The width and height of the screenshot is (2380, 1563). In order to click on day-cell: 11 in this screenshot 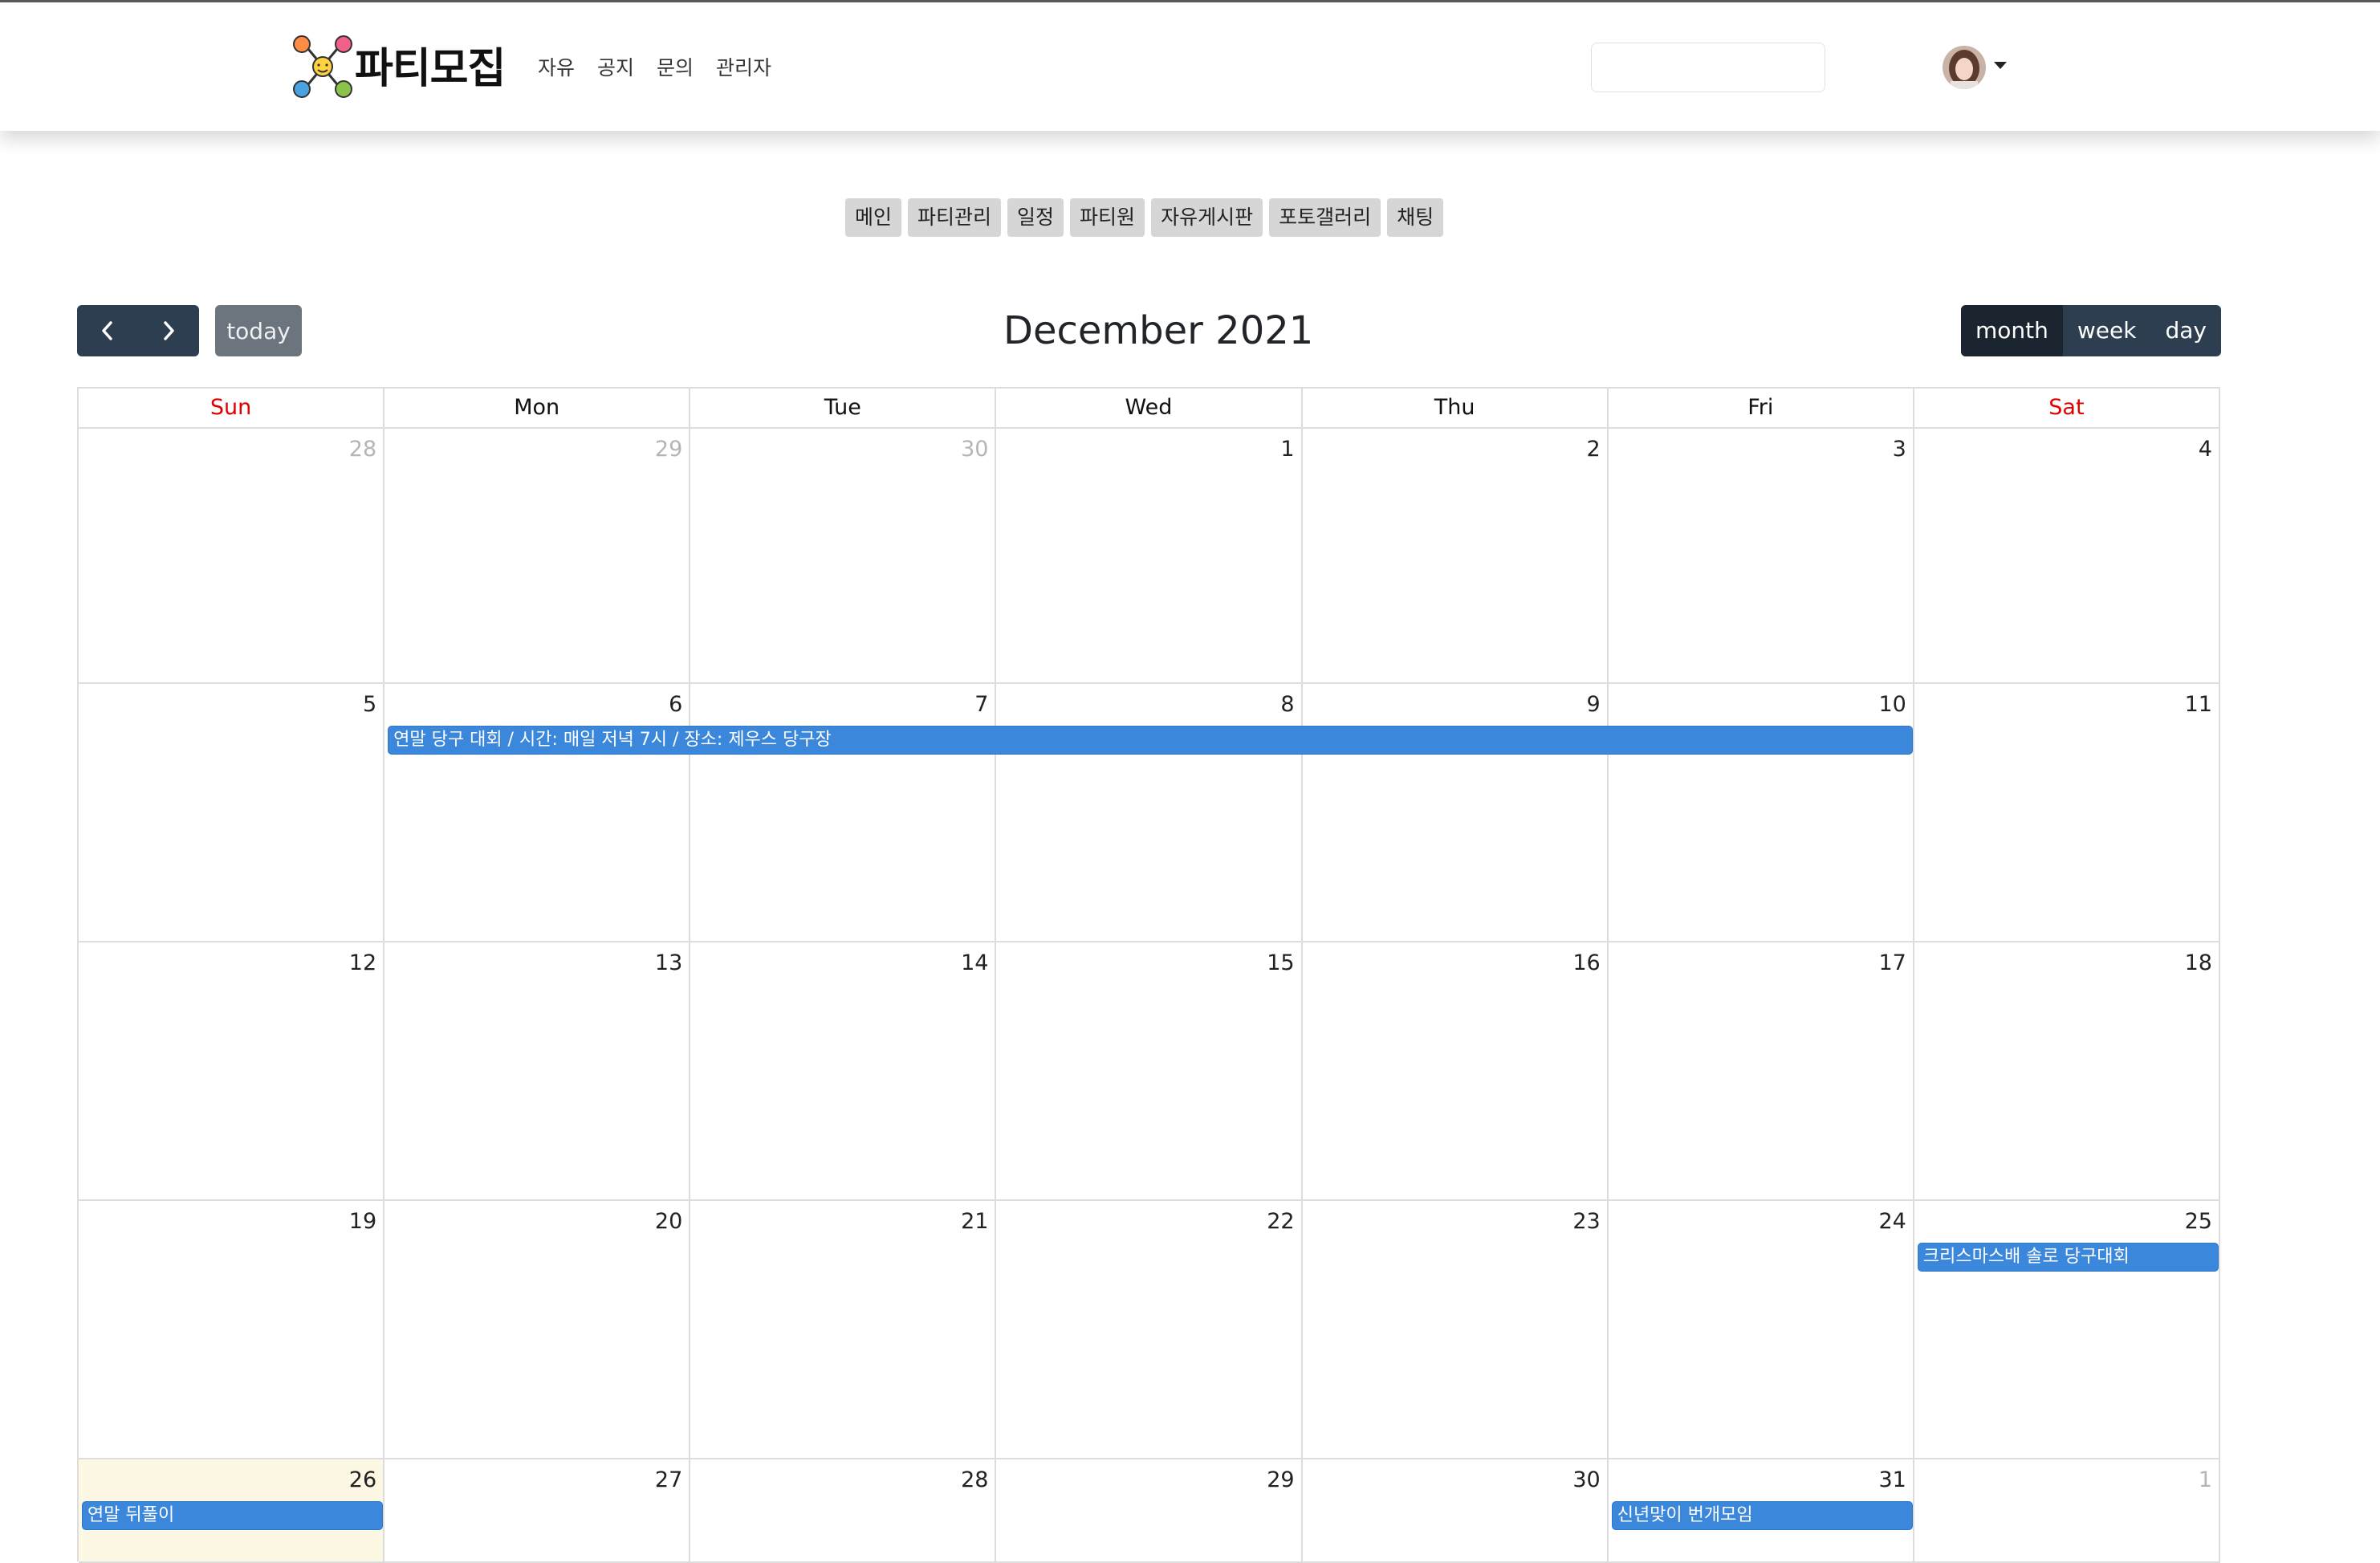, I will do `click(2067, 812)`.